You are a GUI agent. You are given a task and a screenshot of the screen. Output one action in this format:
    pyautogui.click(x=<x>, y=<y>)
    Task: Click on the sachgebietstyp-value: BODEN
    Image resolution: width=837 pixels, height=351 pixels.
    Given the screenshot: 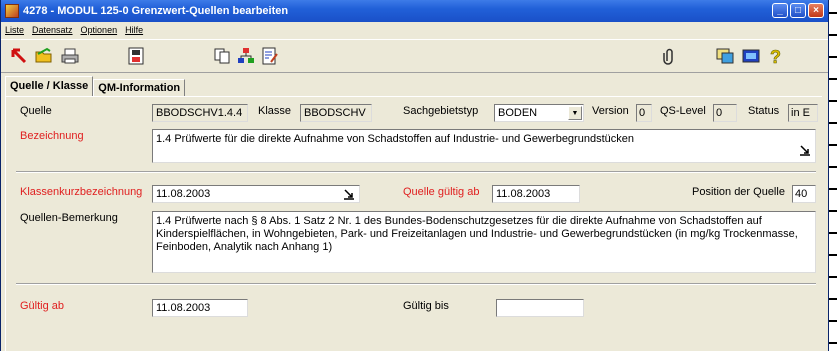 What is the action you would take?
    pyautogui.click(x=518, y=113)
    